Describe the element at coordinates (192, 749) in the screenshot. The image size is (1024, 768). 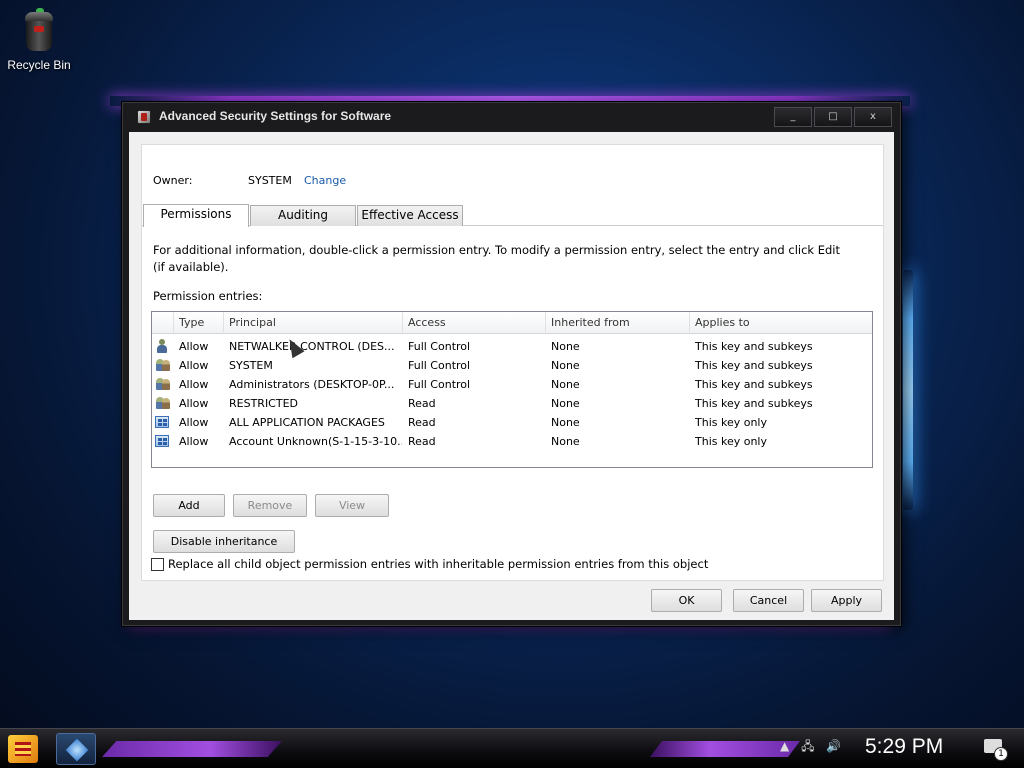
I see `taskbar-decoration-left` at that location.